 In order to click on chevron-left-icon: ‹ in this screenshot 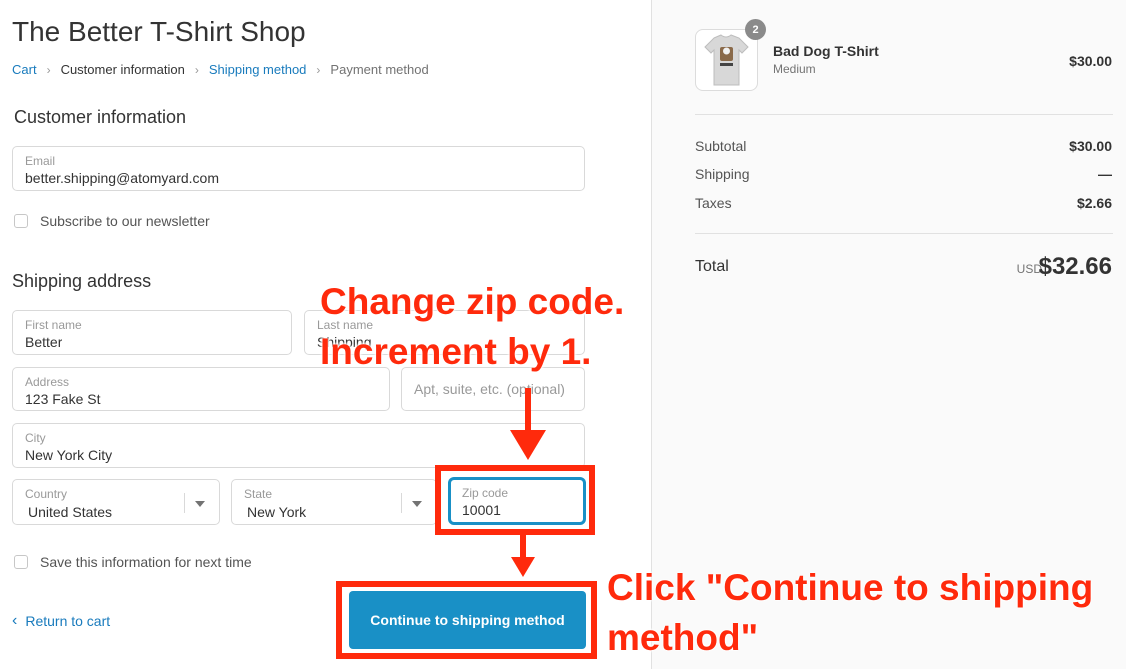, I will do `click(15, 620)`.